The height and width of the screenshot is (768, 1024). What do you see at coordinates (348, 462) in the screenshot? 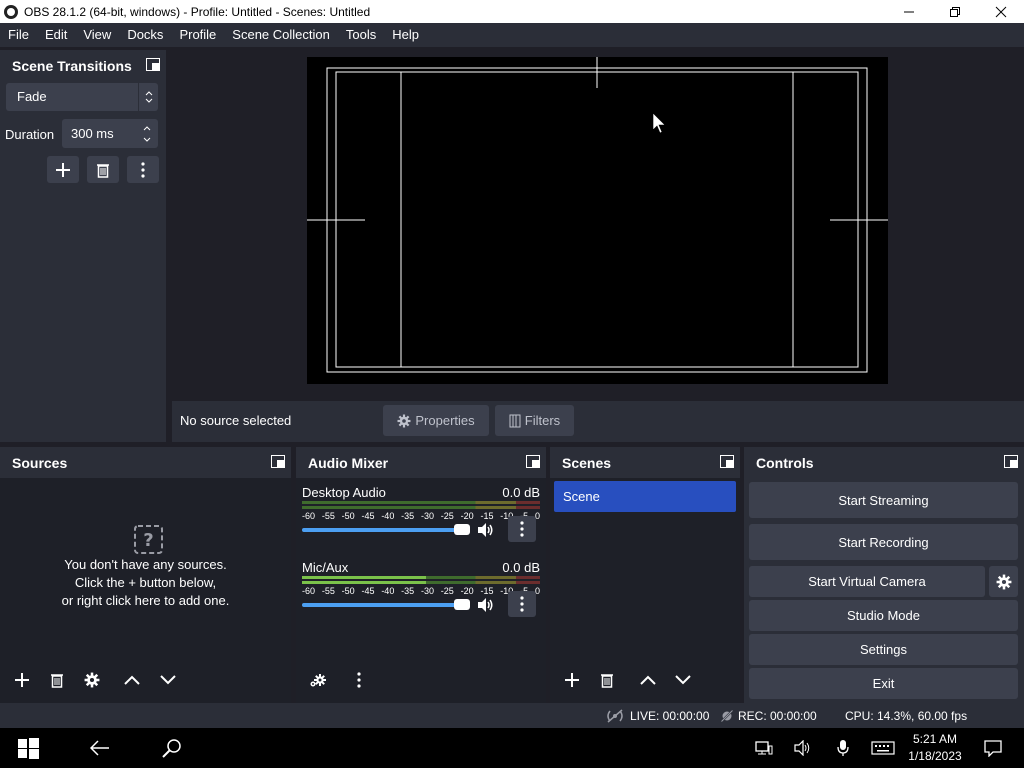
I see `audio-mixer-title: Audio Mixer` at bounding box center [348, 462].